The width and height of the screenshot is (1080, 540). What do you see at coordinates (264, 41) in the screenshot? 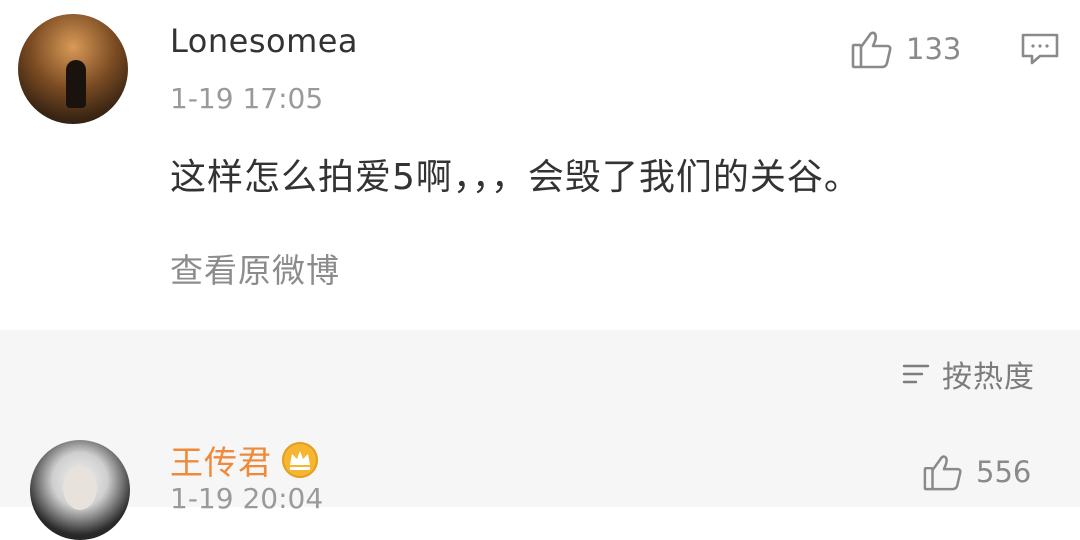
I see `username: Lonesomea` at bounding box center [264, 41].